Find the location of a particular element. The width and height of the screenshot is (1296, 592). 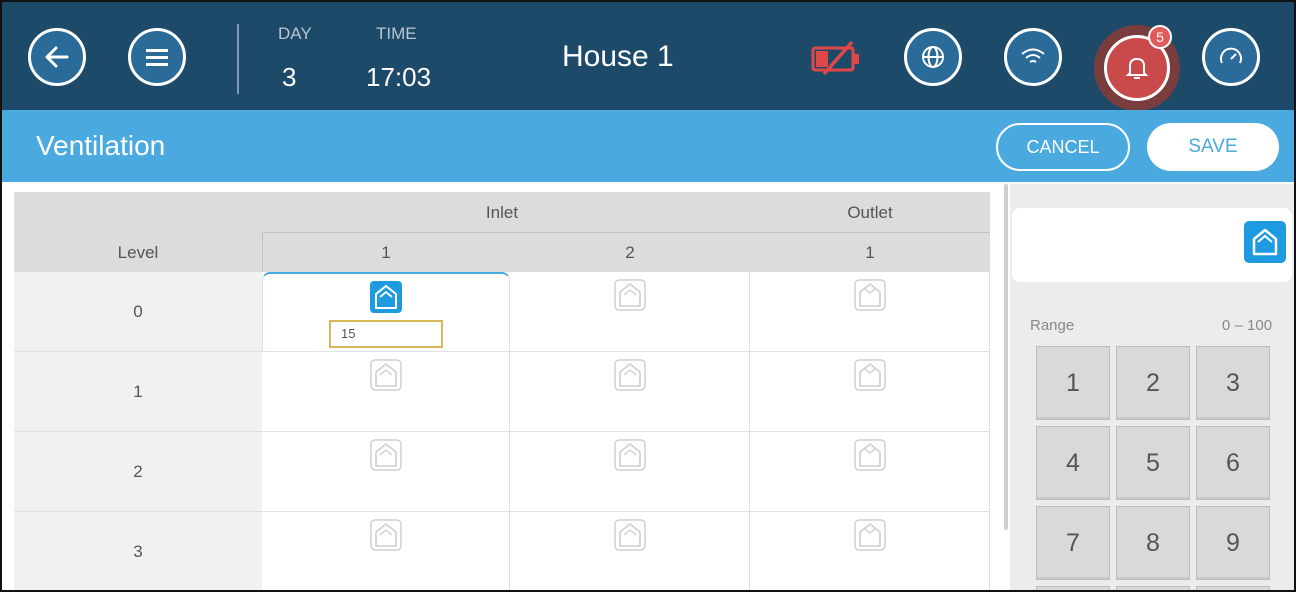

network-button is located at coordinates (1033, 57).